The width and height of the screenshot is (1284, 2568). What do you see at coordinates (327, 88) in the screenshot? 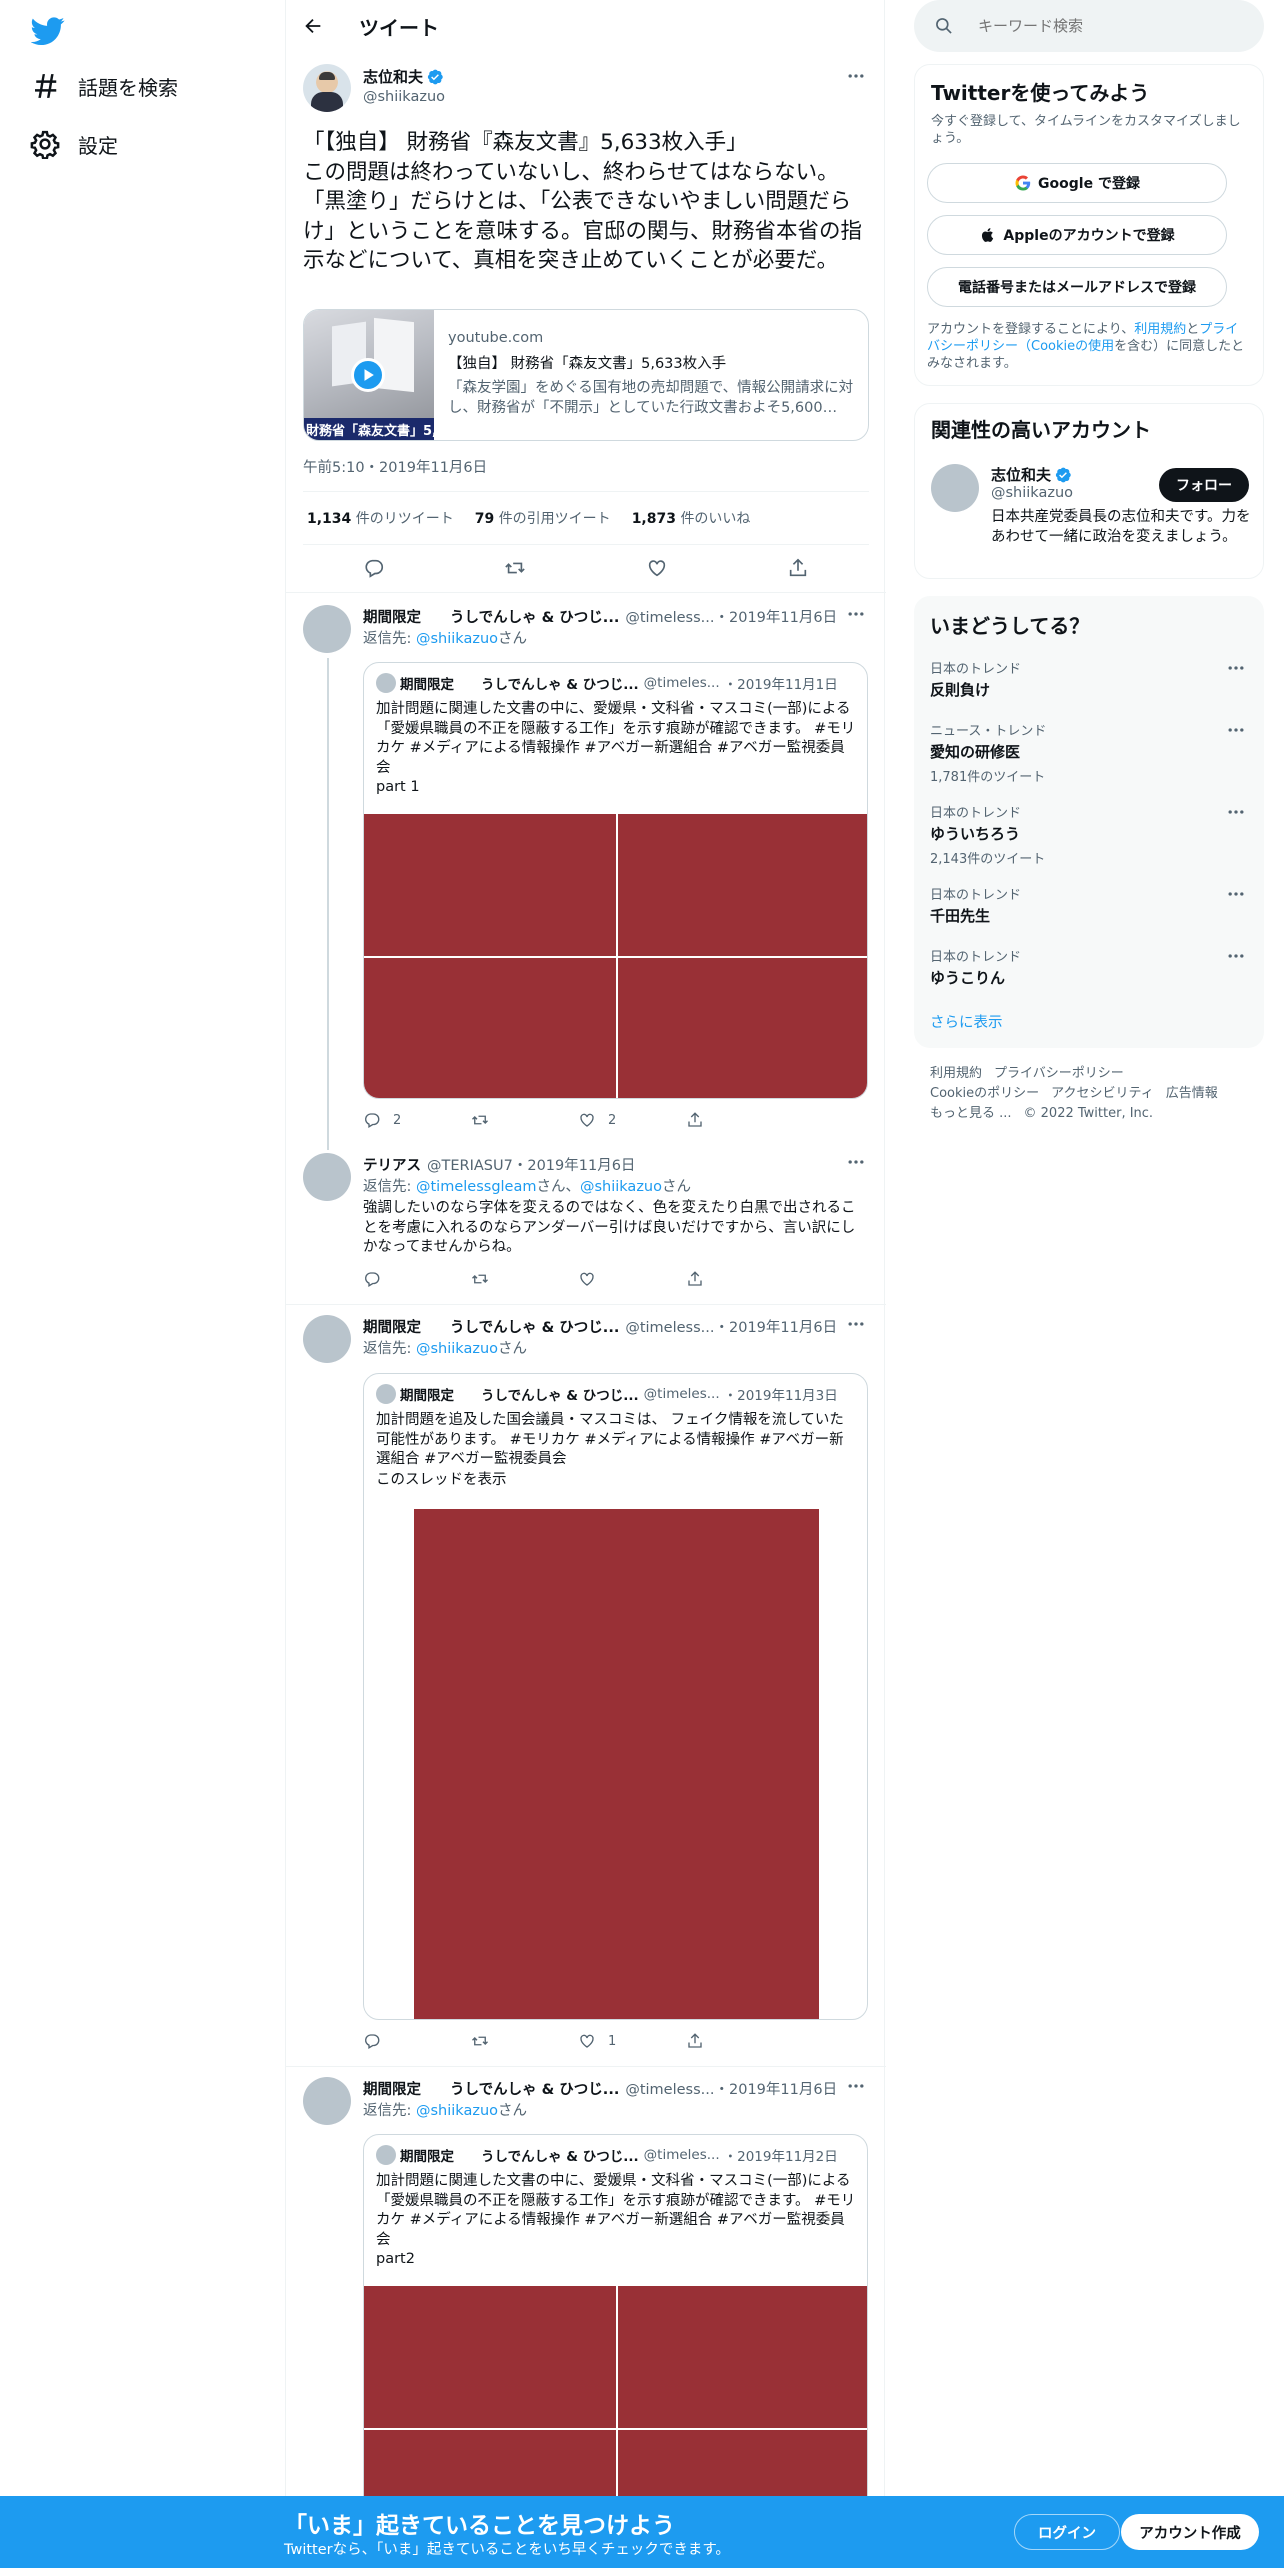
I see `author-avatar` at bounding box center [327, 88].